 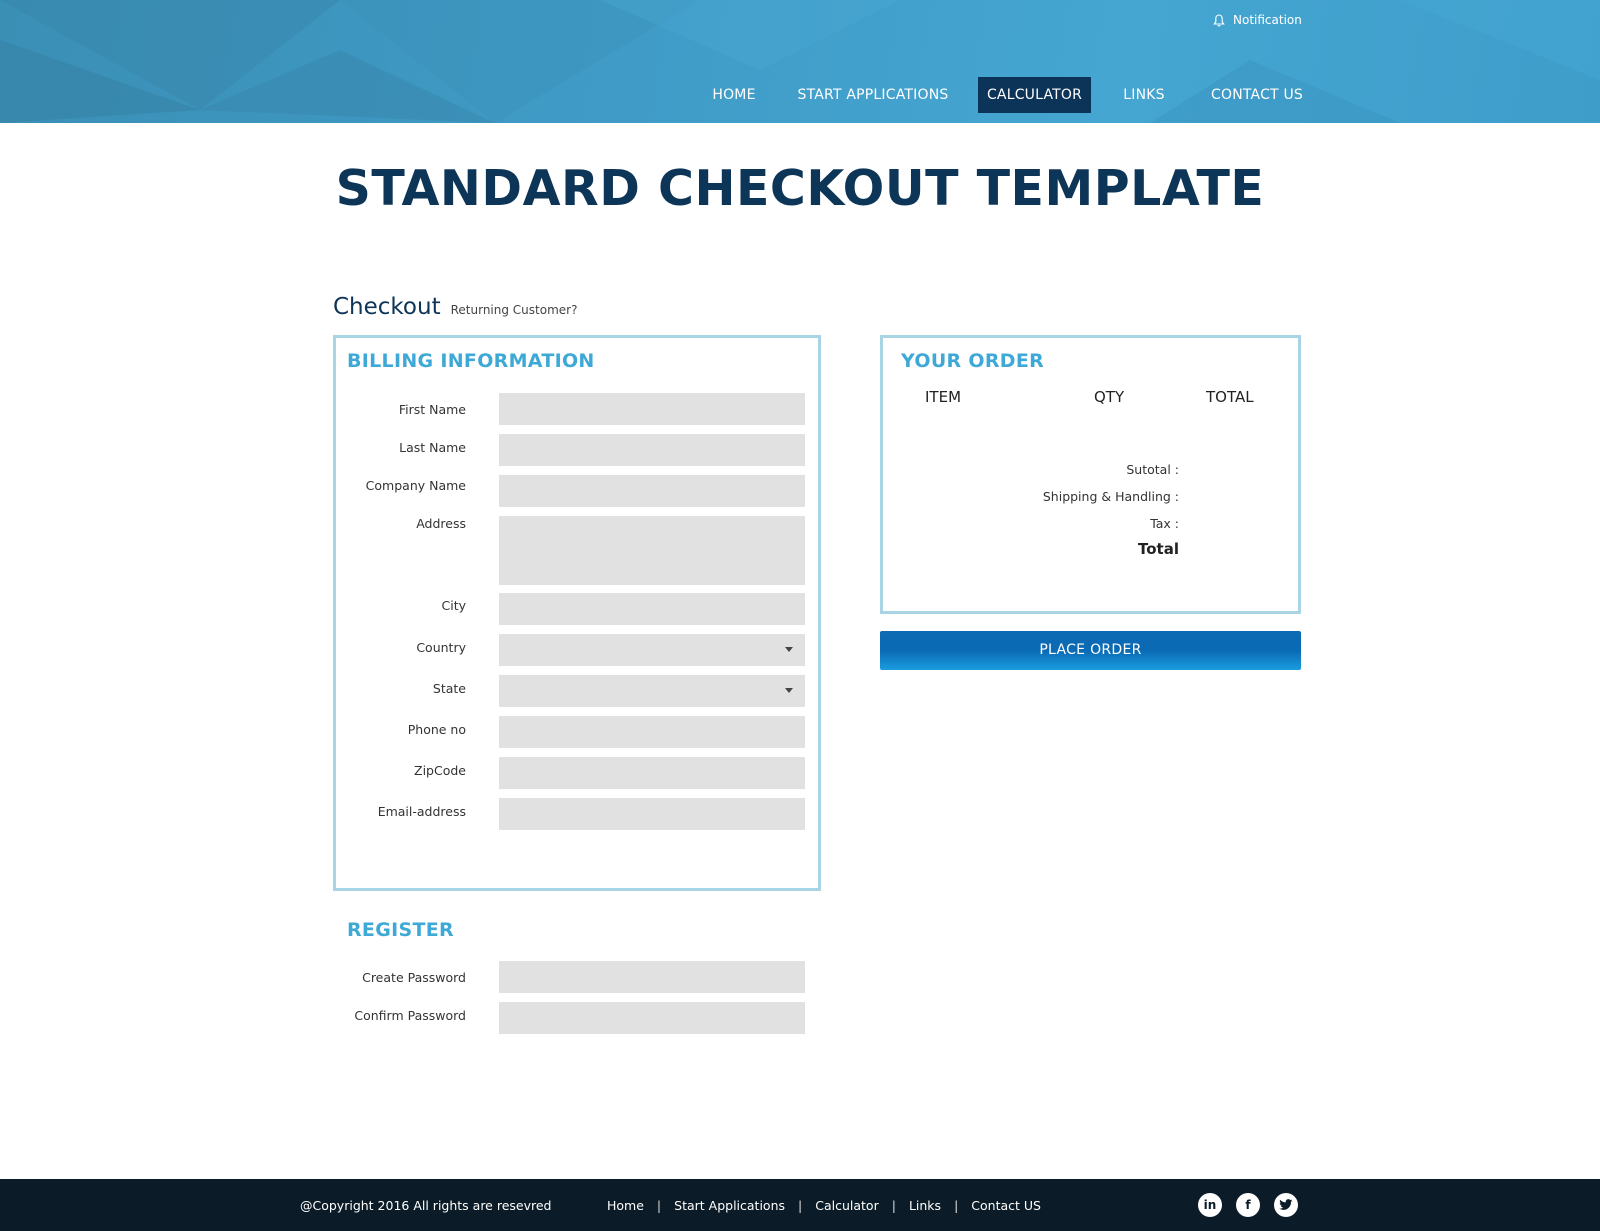 I want to click on notification-link: Notification, so click(x=1257, y=20).